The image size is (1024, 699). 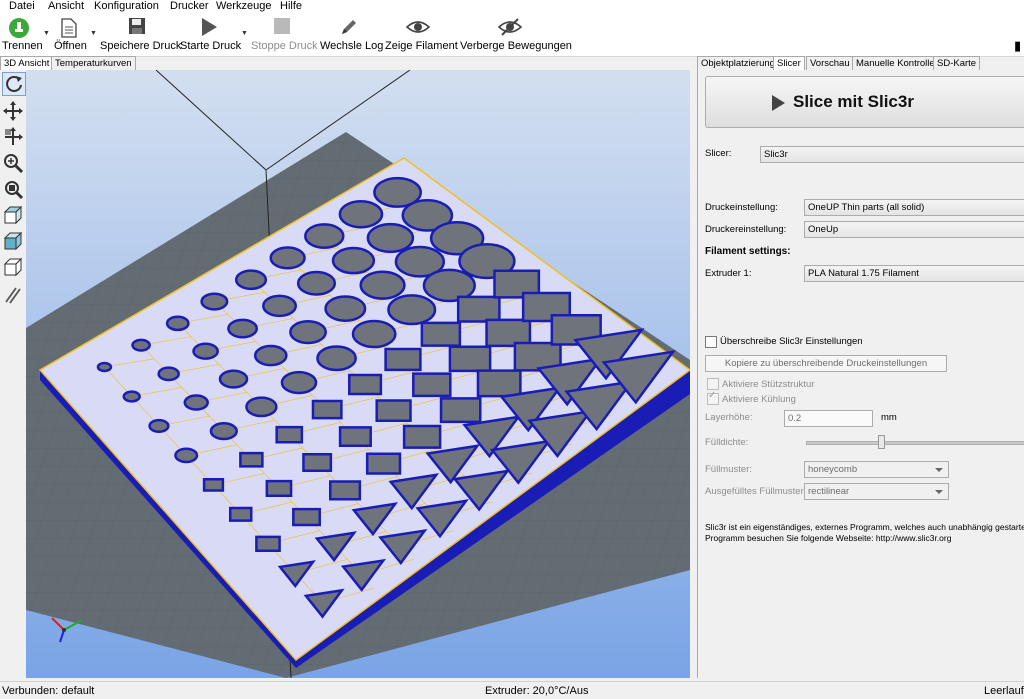 I want to click on parallel-view-icon, so click(x=13, y=295).